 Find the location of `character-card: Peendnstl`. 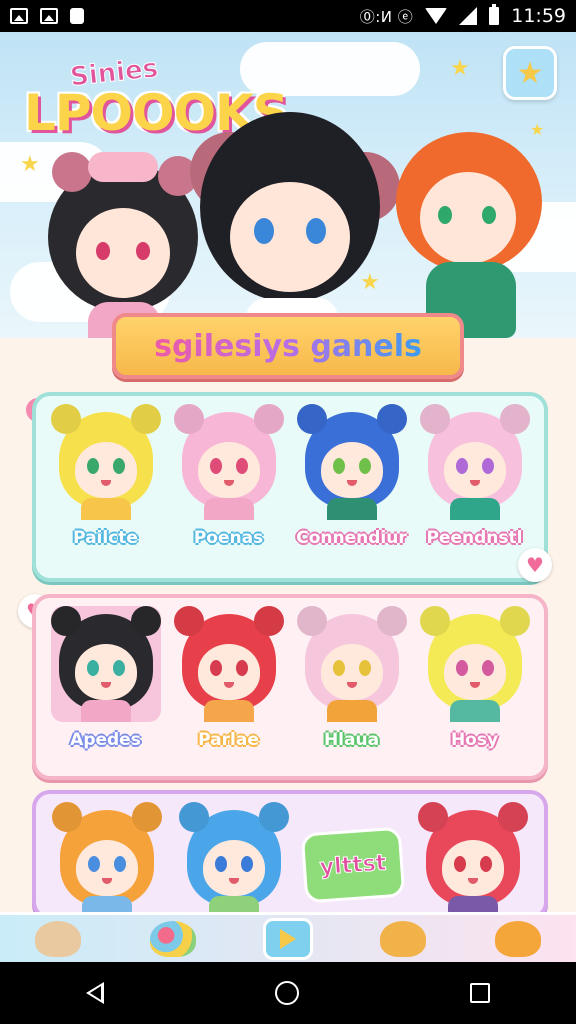

character-card: Peendnstl is located at coordinates (475, 476).